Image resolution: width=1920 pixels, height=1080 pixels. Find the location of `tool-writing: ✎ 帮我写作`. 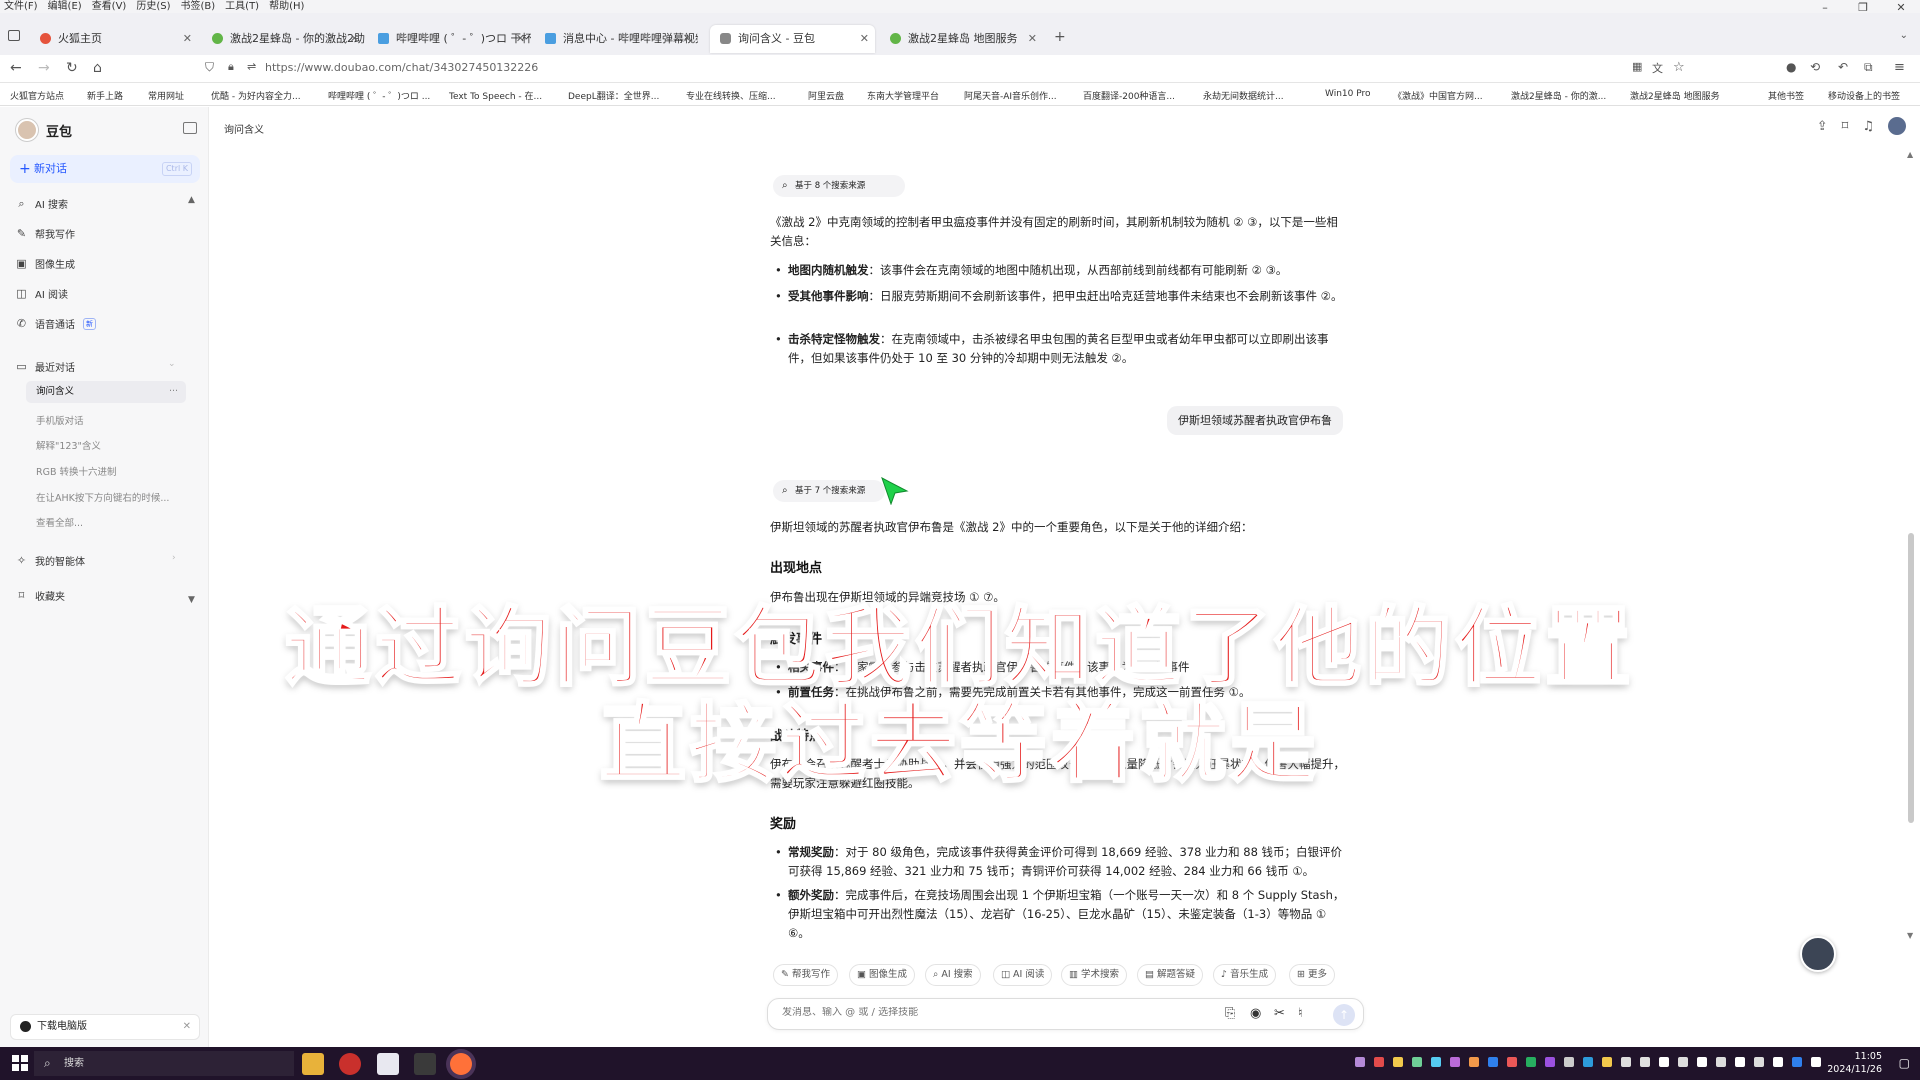

tool-writing: ✎ 帮我写作 is located at coordinates (805, 975).